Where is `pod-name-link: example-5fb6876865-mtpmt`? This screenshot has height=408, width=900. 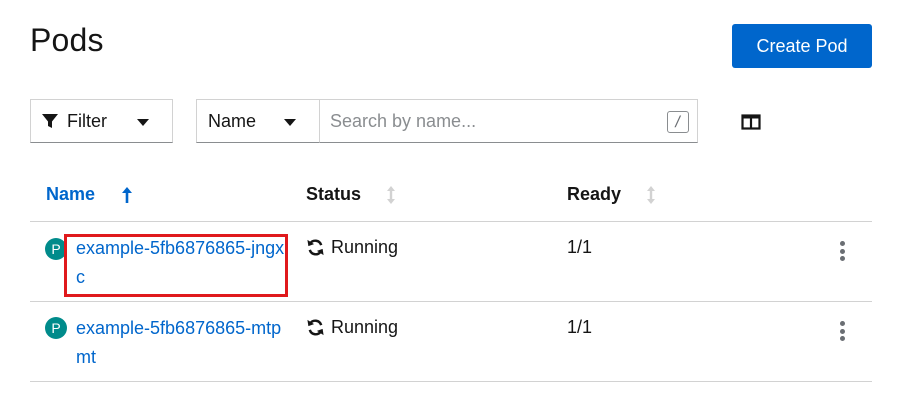 pod-name-link: example-5fb6876865-mtpmt is located at coordinates (181, 343).